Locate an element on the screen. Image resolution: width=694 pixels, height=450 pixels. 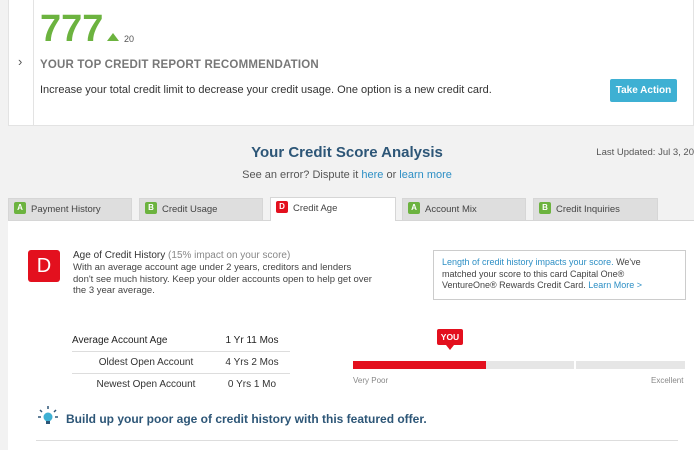
stat-label: Oldest Open Account is located at coordinates (146, 362).